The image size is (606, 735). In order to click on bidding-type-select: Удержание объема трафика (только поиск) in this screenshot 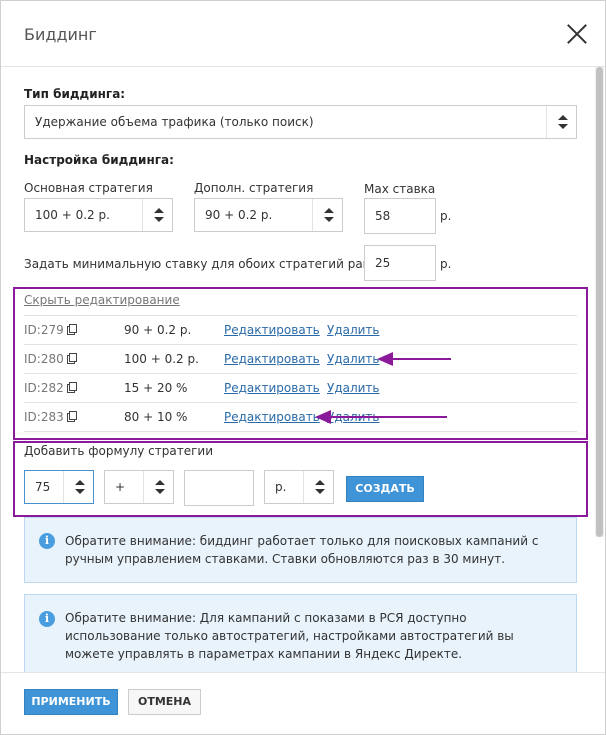, I will do `click(300, 122)`.